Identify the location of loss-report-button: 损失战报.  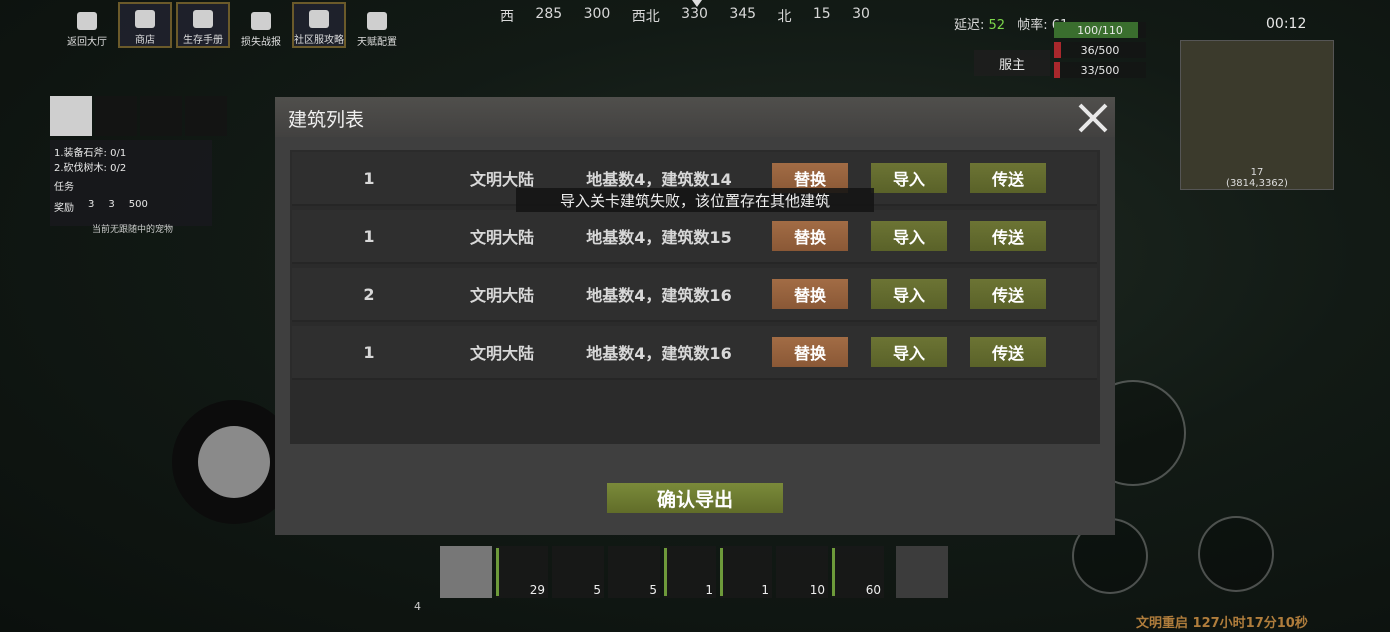
(261, 25).